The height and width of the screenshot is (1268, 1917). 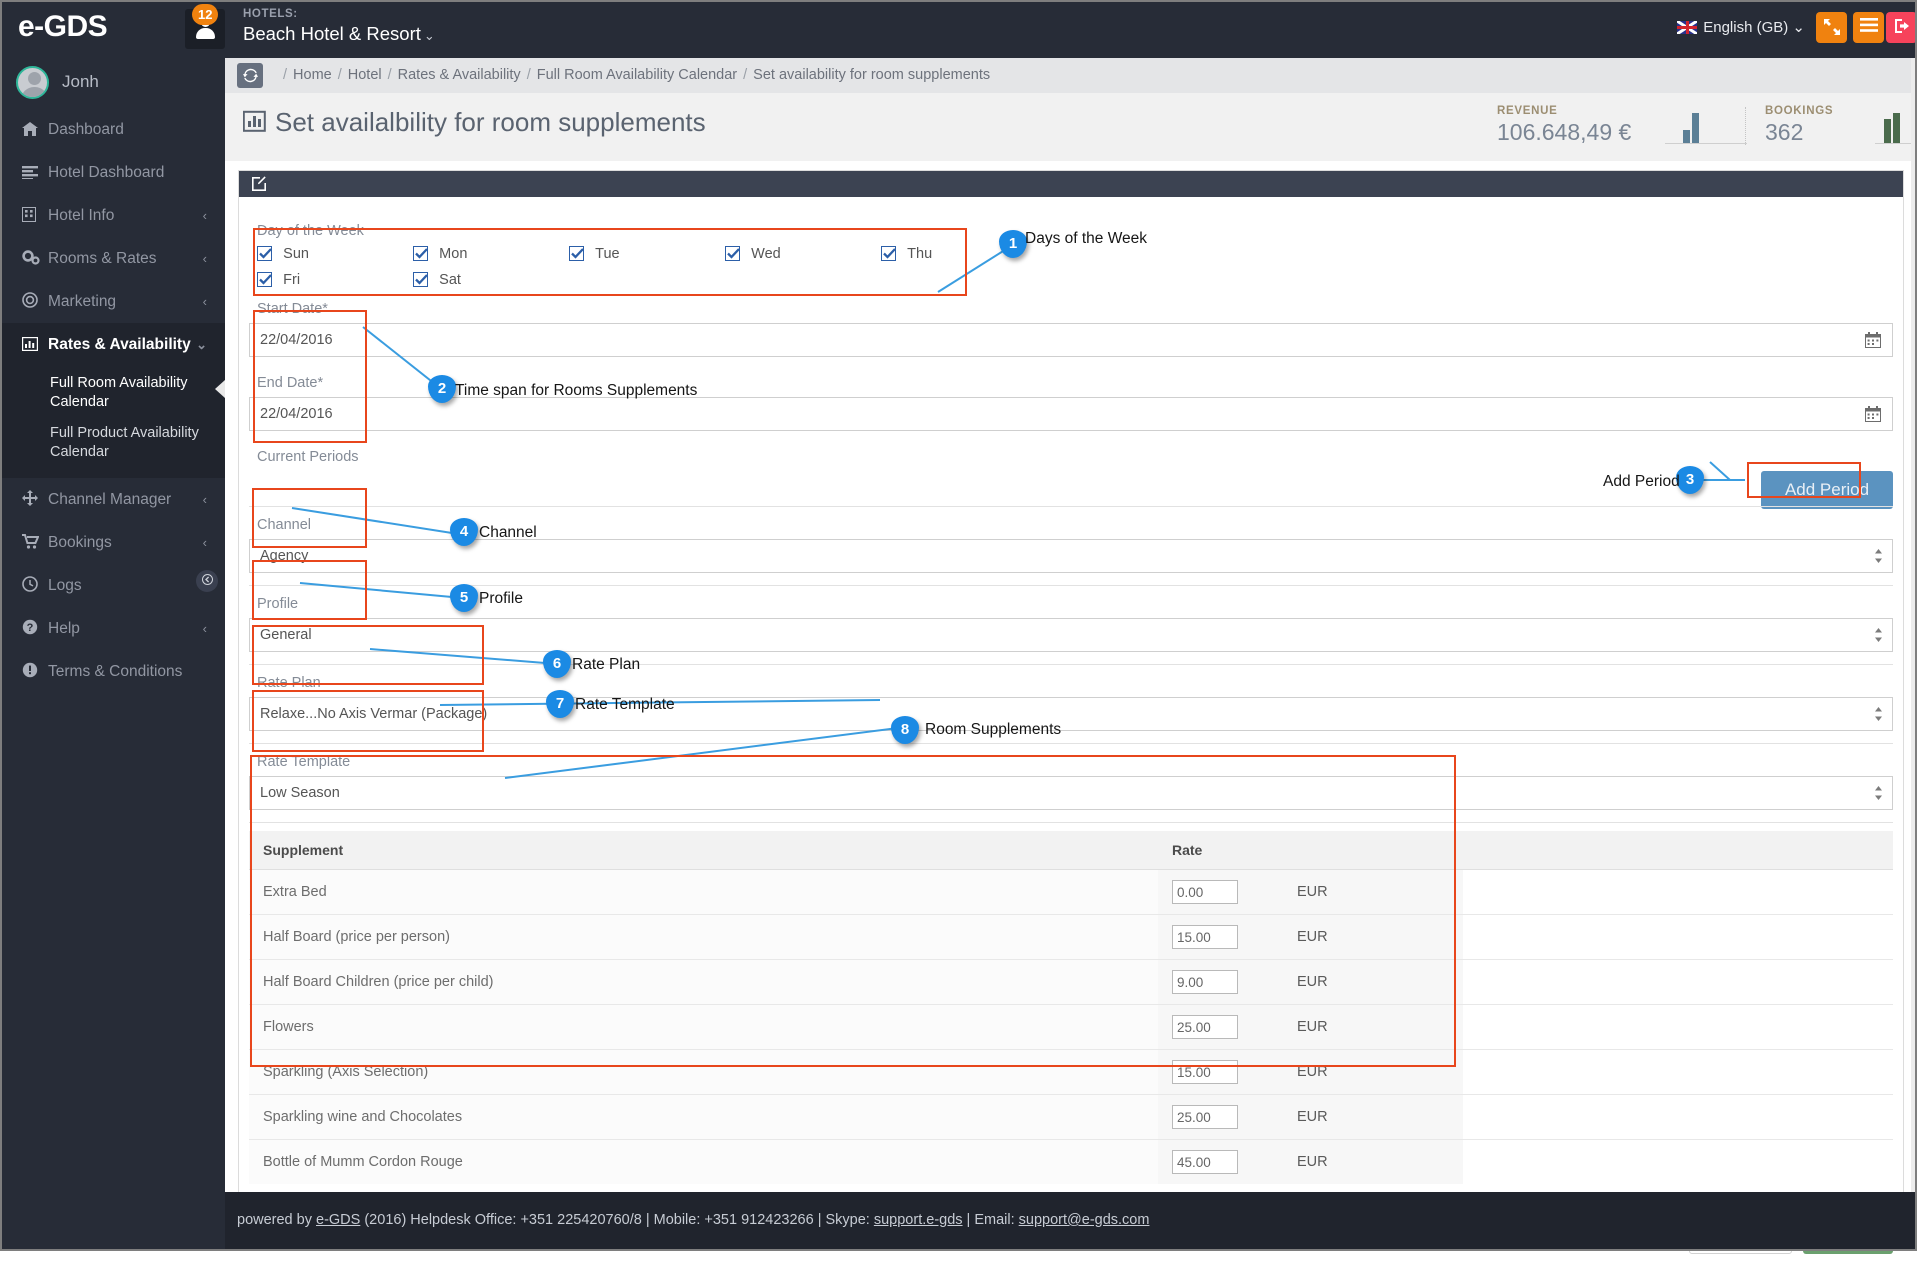 What do you see at coordinates (81, 215) in the screenshot?
I see `sidebar-label: Hotel Info` at bounding box center [81, 215].